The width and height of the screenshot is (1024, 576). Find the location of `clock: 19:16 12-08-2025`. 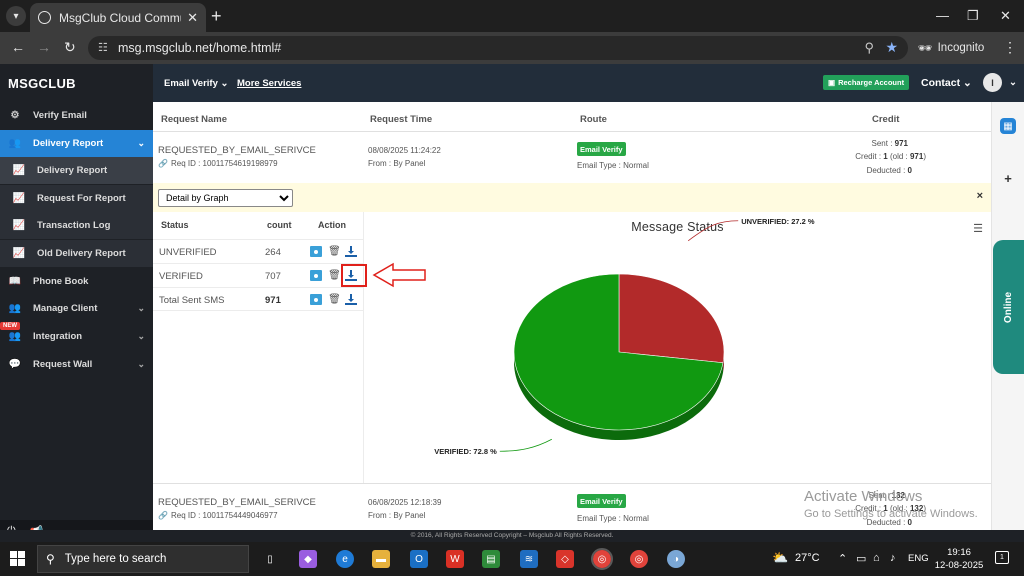

clock: 19:16 12-08-2025 is located at coordinates (959, 559).